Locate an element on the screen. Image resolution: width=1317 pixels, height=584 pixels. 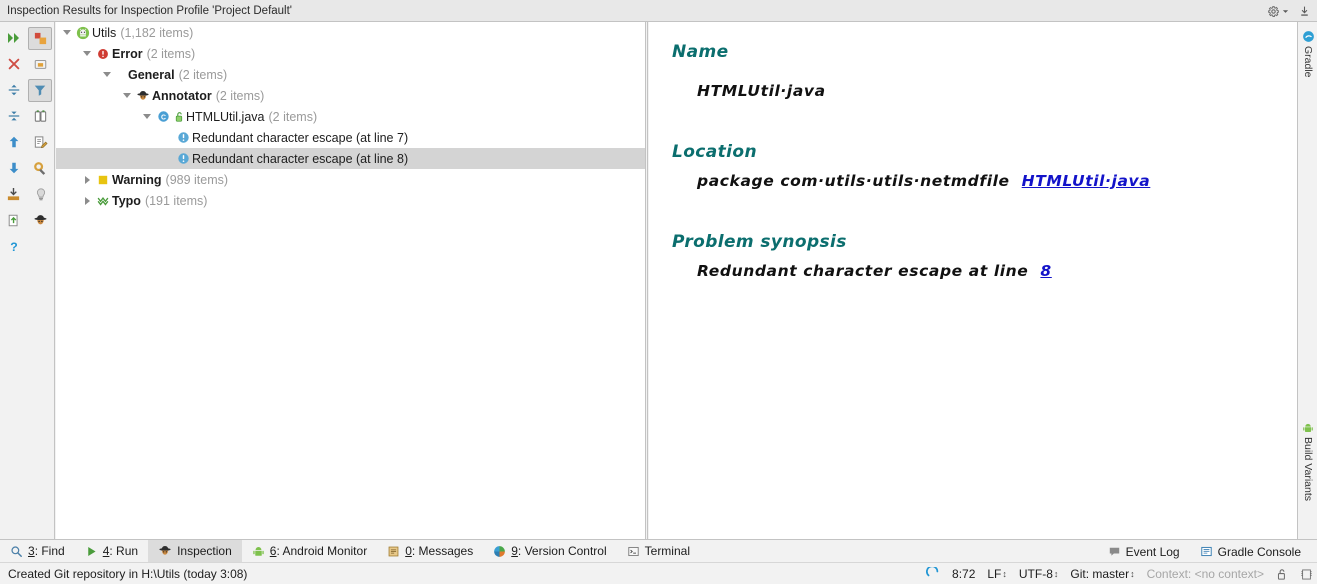
collapse-all-button is located at coordinates (13, 116).